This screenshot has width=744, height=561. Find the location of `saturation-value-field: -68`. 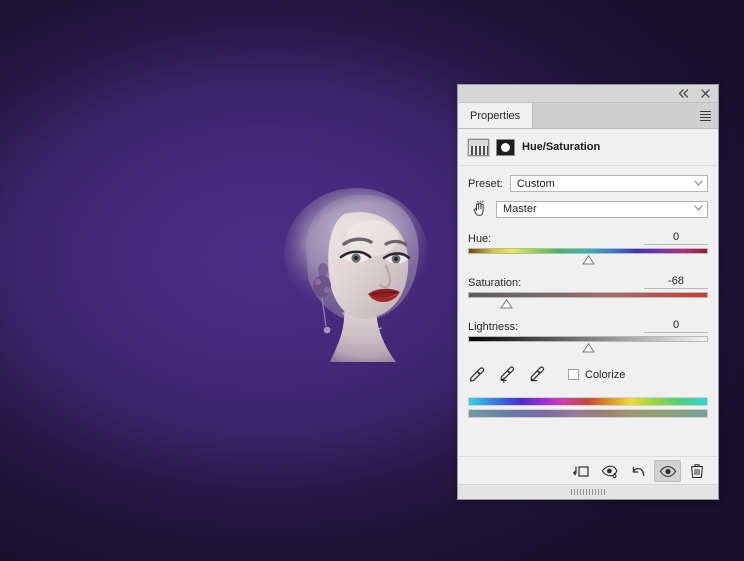

saturation-value-field: -68 is located at coordinates (676, 282).